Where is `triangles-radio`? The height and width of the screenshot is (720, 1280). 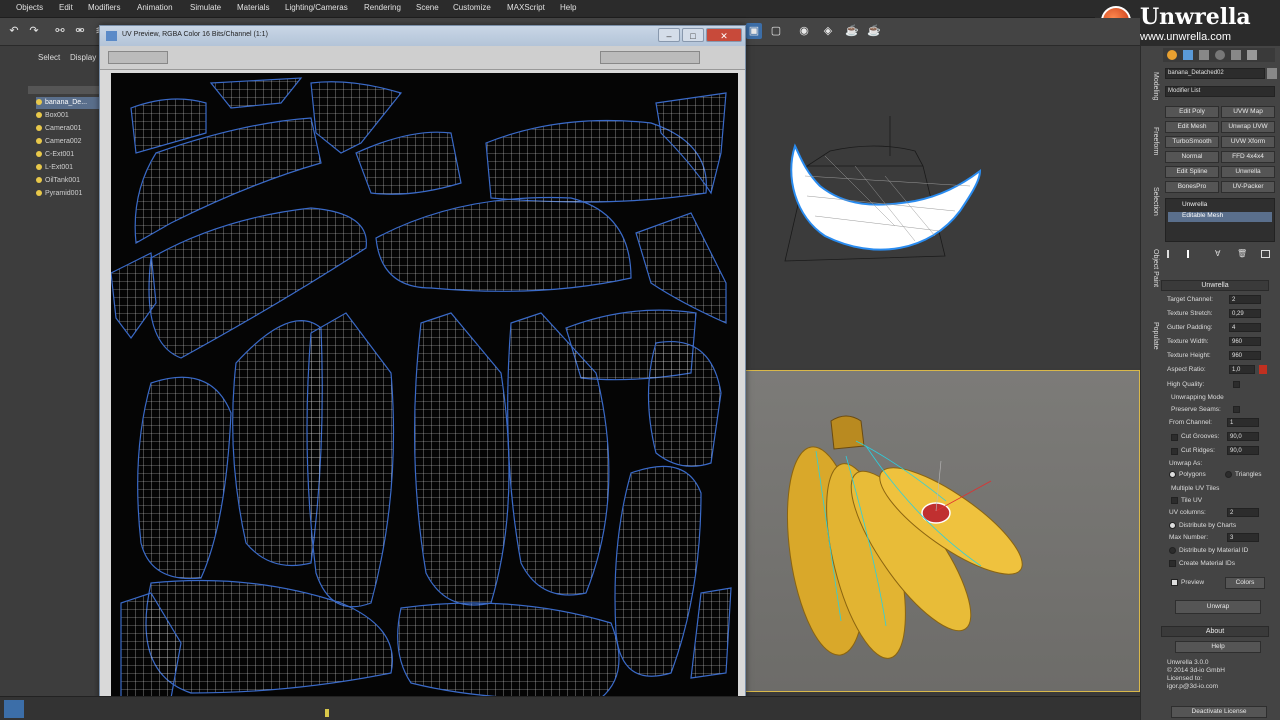
triangles-radio is located at coordinates (1228, 474).